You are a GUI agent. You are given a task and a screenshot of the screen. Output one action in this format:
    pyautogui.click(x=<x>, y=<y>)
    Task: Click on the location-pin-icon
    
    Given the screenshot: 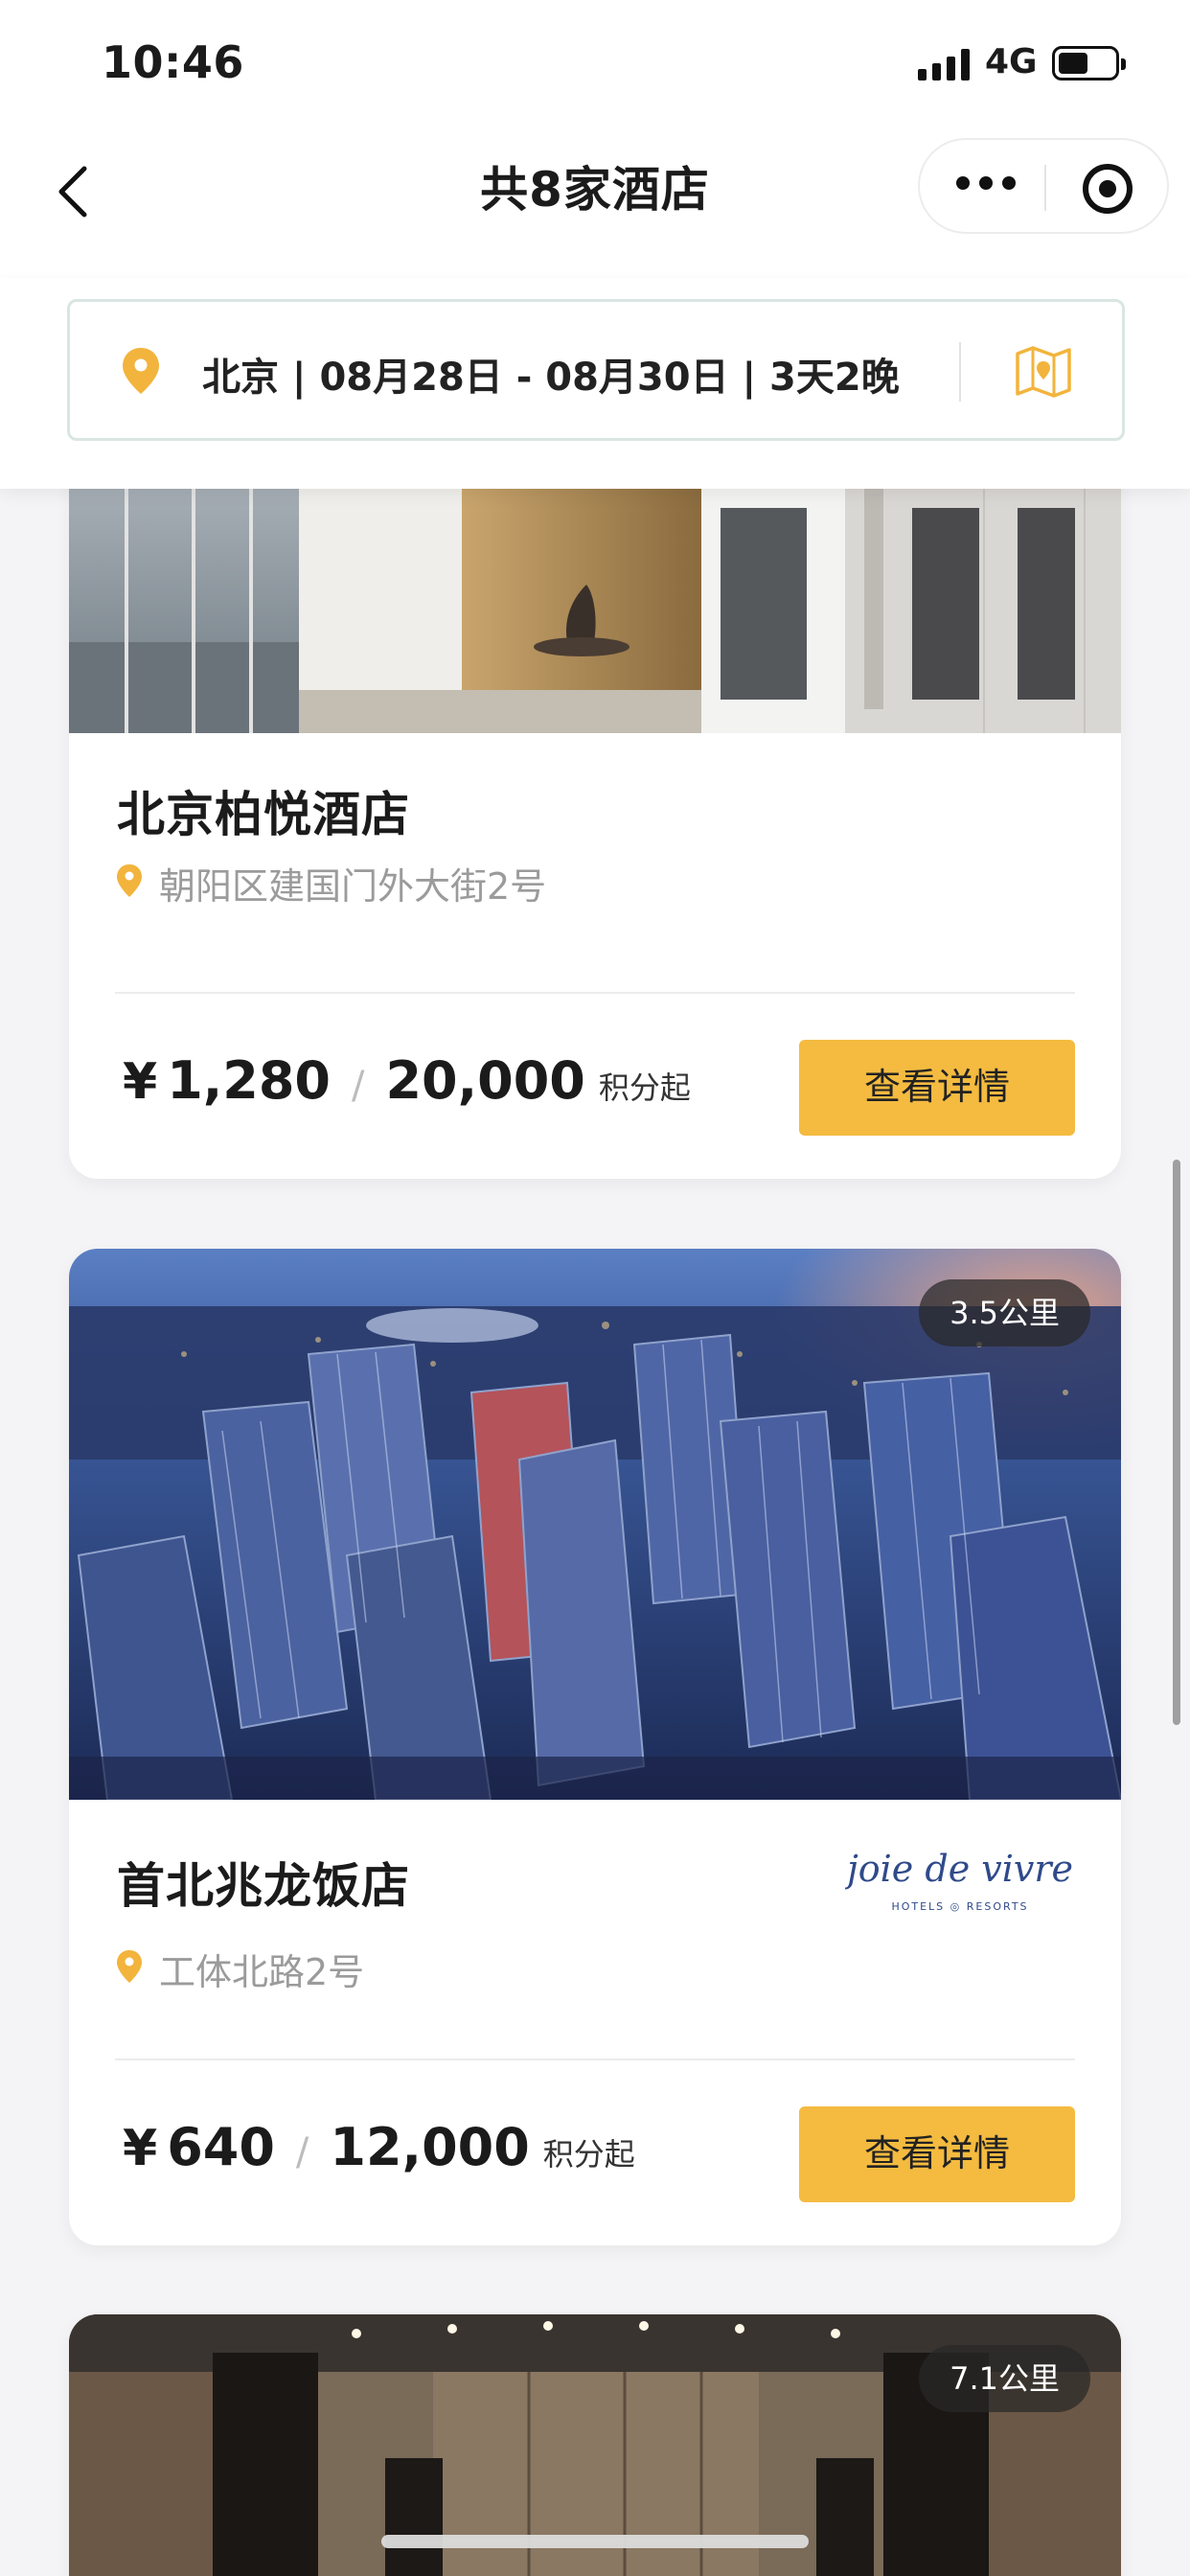 What is the action you would take?
    pyautogui.click(x=141, y=371)
    